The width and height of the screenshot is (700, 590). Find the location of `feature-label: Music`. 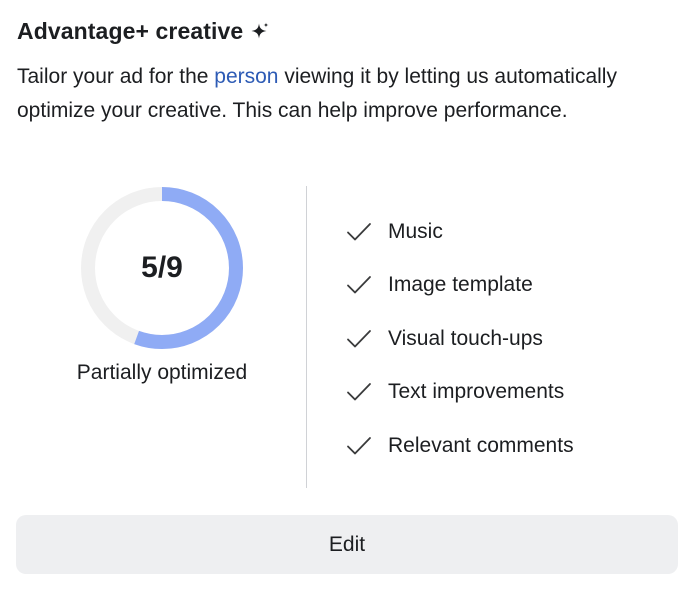

feature-label: Music is located at coordinates (415, 231).